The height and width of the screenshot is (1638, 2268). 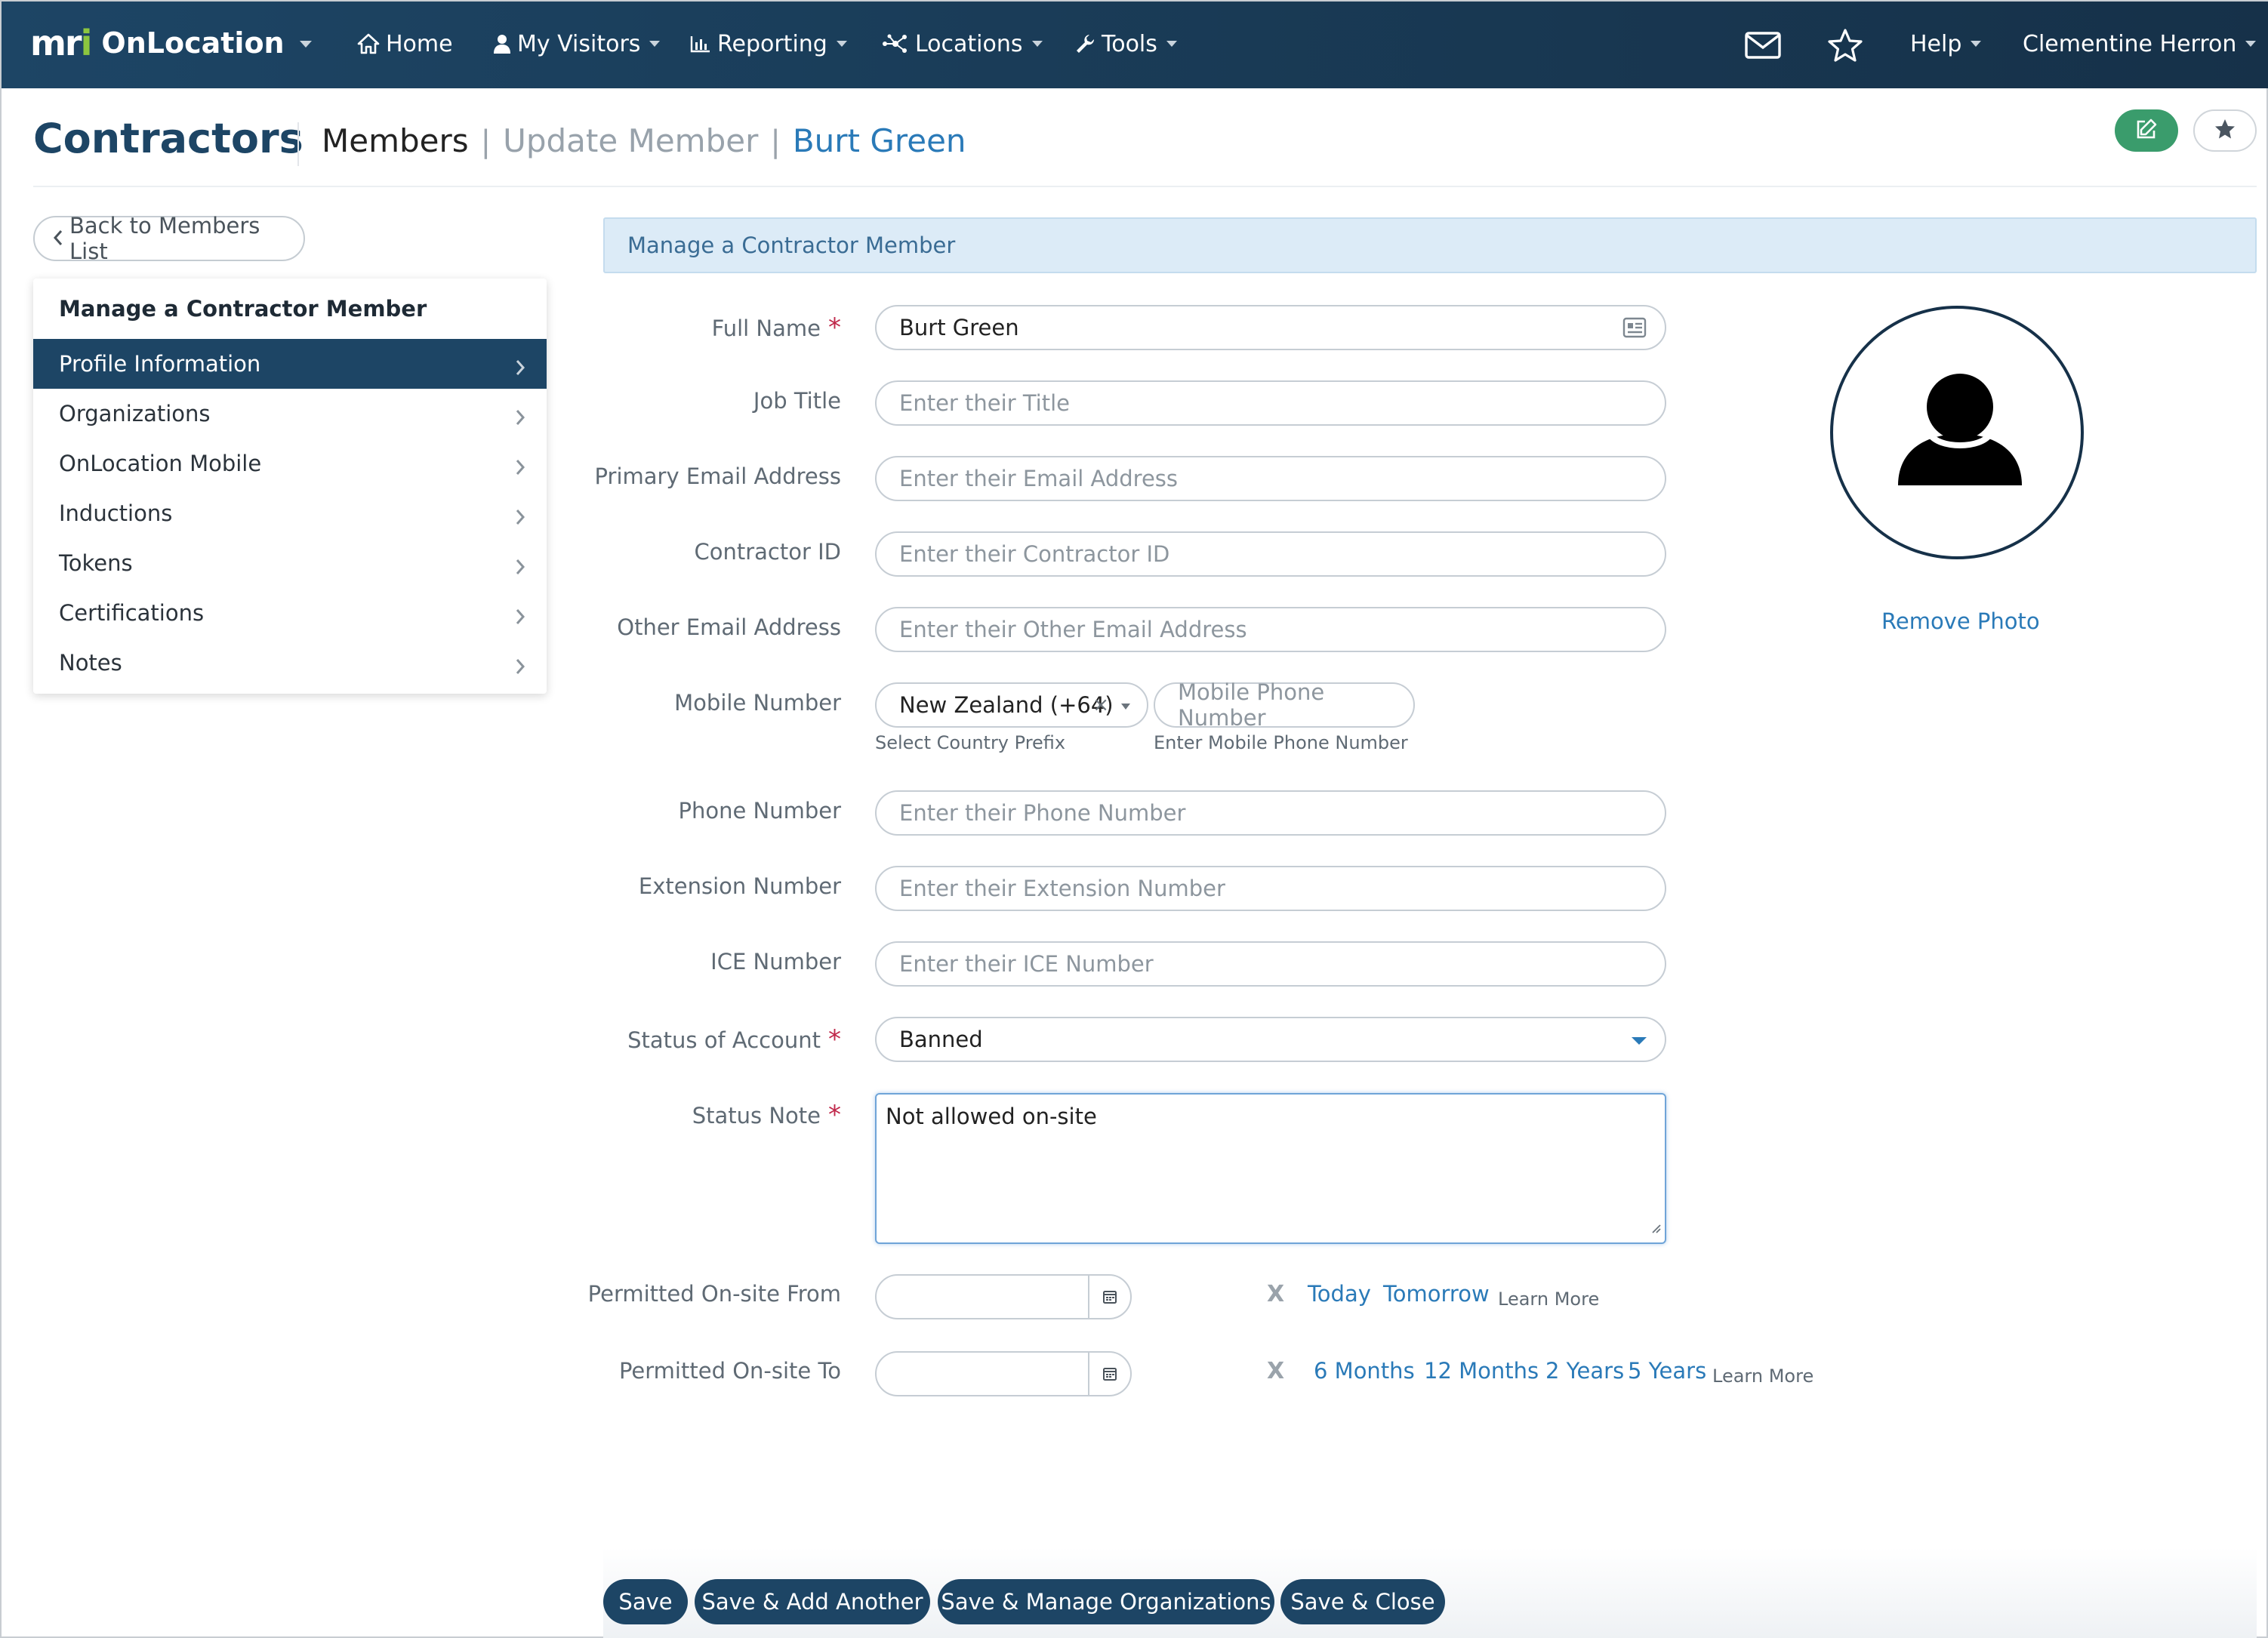 What do you see at coordinates (61, 43) in the screenshot?
I see `mri-logo: mri` at bounding box center [61, 43].